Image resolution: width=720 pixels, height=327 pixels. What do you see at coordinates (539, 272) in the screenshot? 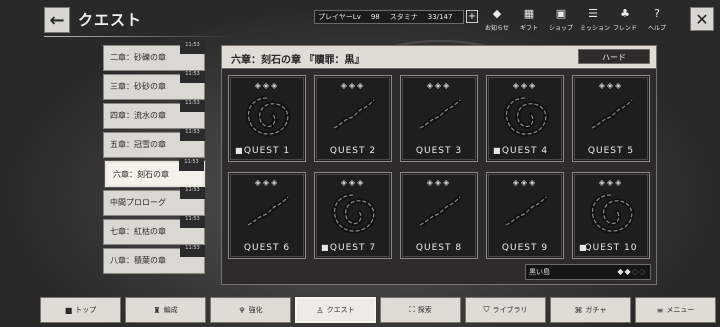
I see `island-label: 黒い島` at bounding box center [539, 272].